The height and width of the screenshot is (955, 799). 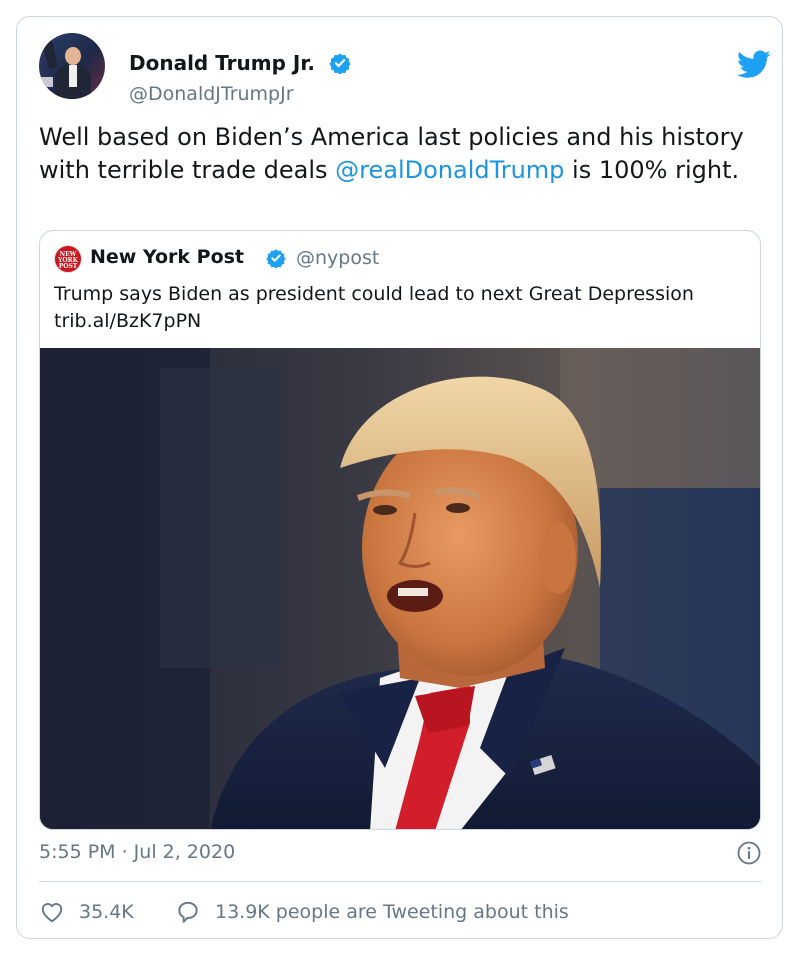 What do you see at coordinates (211, 94) in the screenshot?
I see `author-handle: @DonaldJTrumpJr` at bounding box center [211, 94].